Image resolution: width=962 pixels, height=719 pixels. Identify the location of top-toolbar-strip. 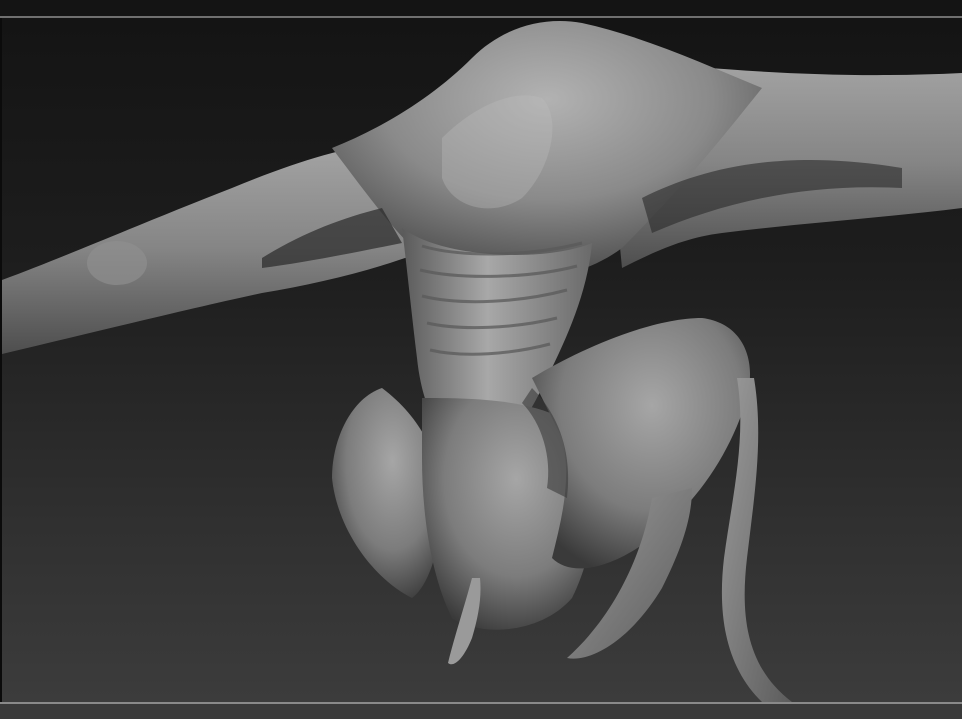
(481, 8).